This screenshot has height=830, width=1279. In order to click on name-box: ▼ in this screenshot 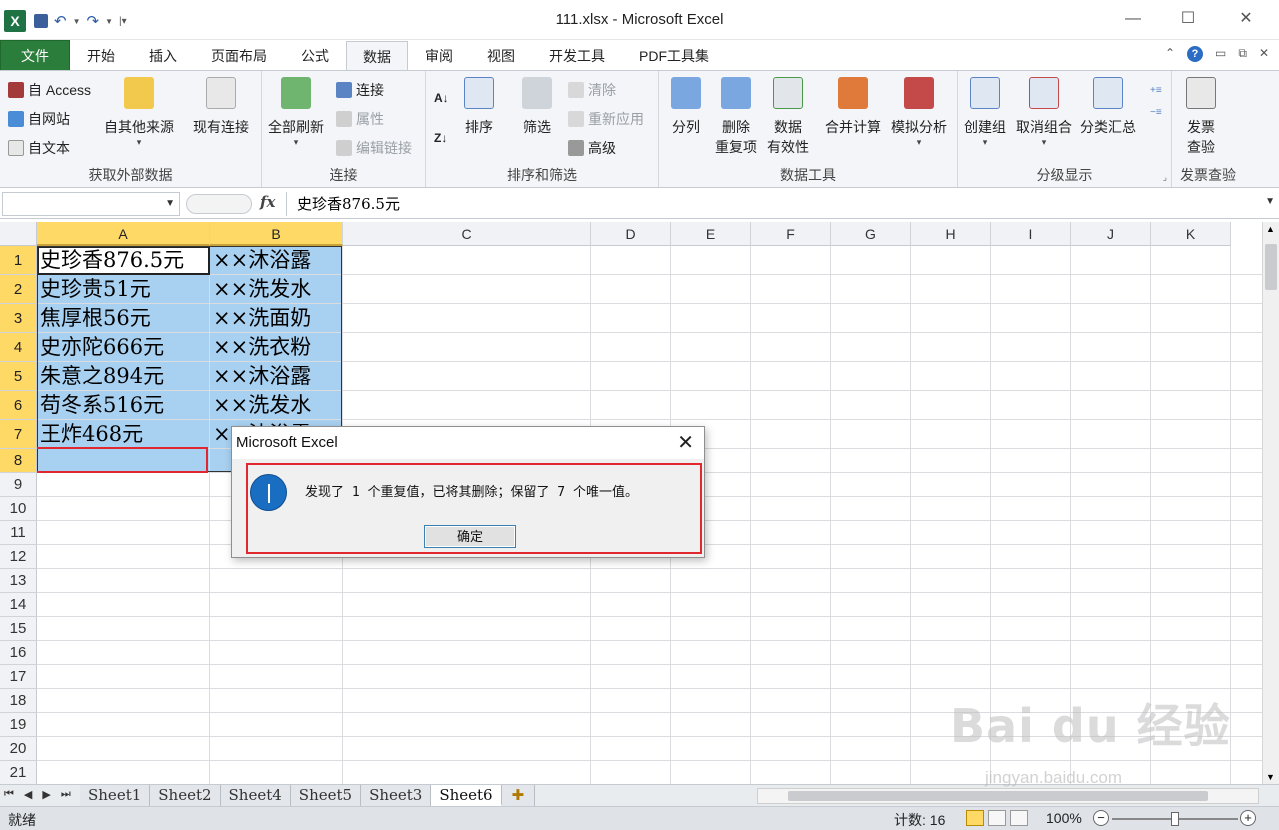, I will do `click(91, 204)`.